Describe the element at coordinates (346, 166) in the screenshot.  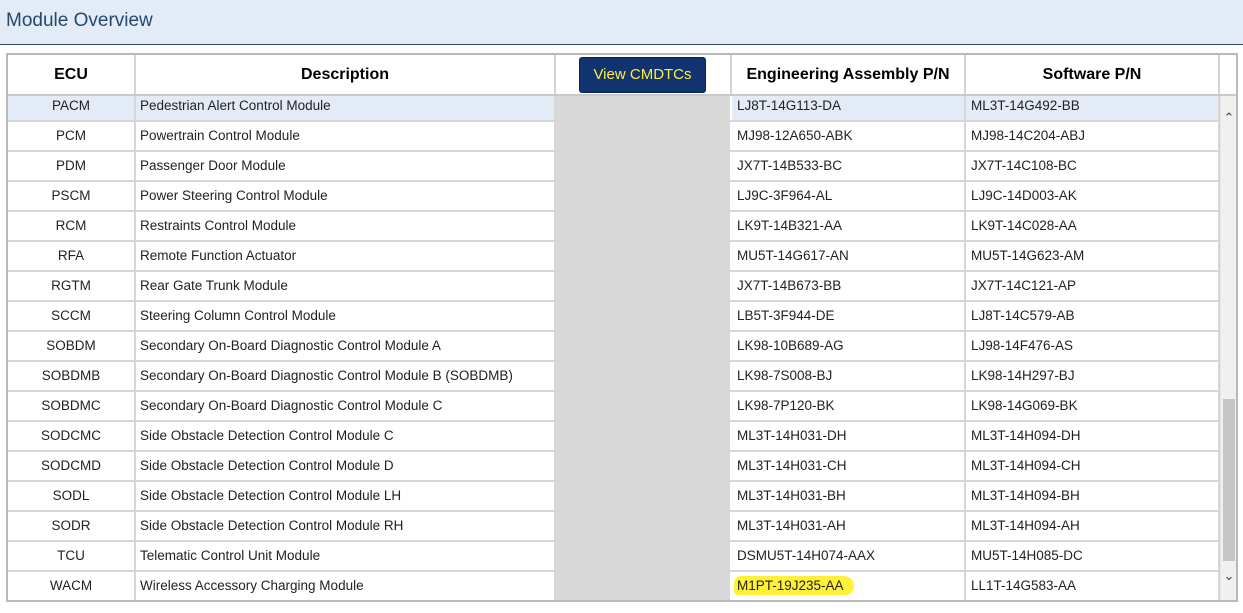
I see `cell-description: Passenger Door Module` at that location.